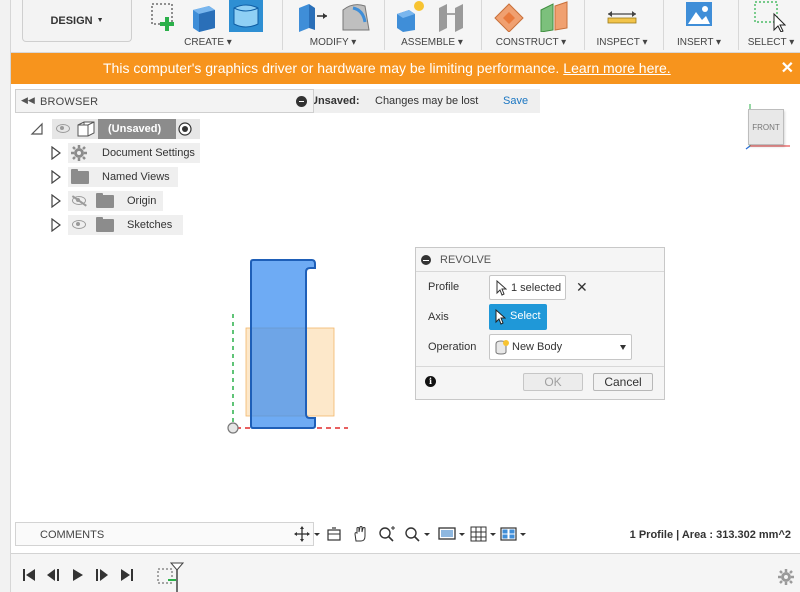 The width and height of the screenshot is (800, 592). Describe the element at coordinates (710, 535) in the screenshot. I see `status-readout: 1 Profile | Area : 313.302 mm^2` at that location.